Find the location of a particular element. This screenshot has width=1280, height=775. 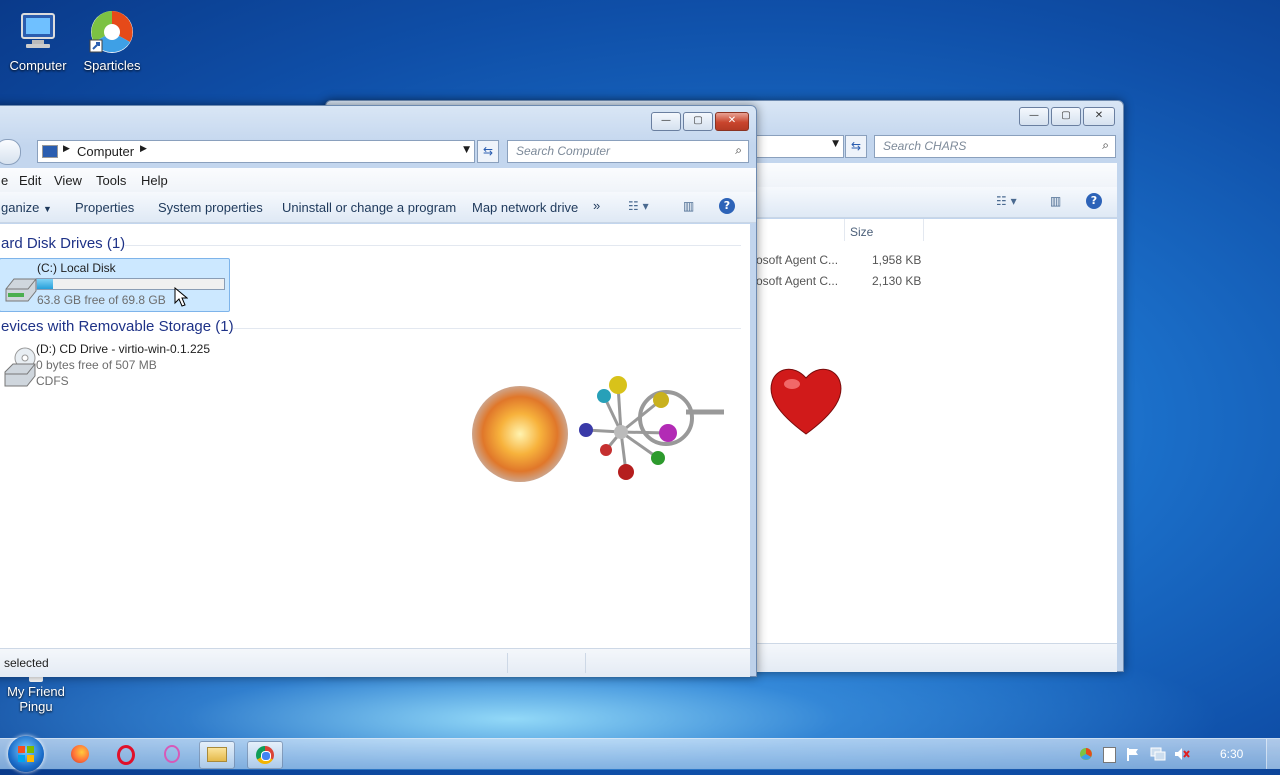

show-desktop-button is located at coordinates (1273, 754).